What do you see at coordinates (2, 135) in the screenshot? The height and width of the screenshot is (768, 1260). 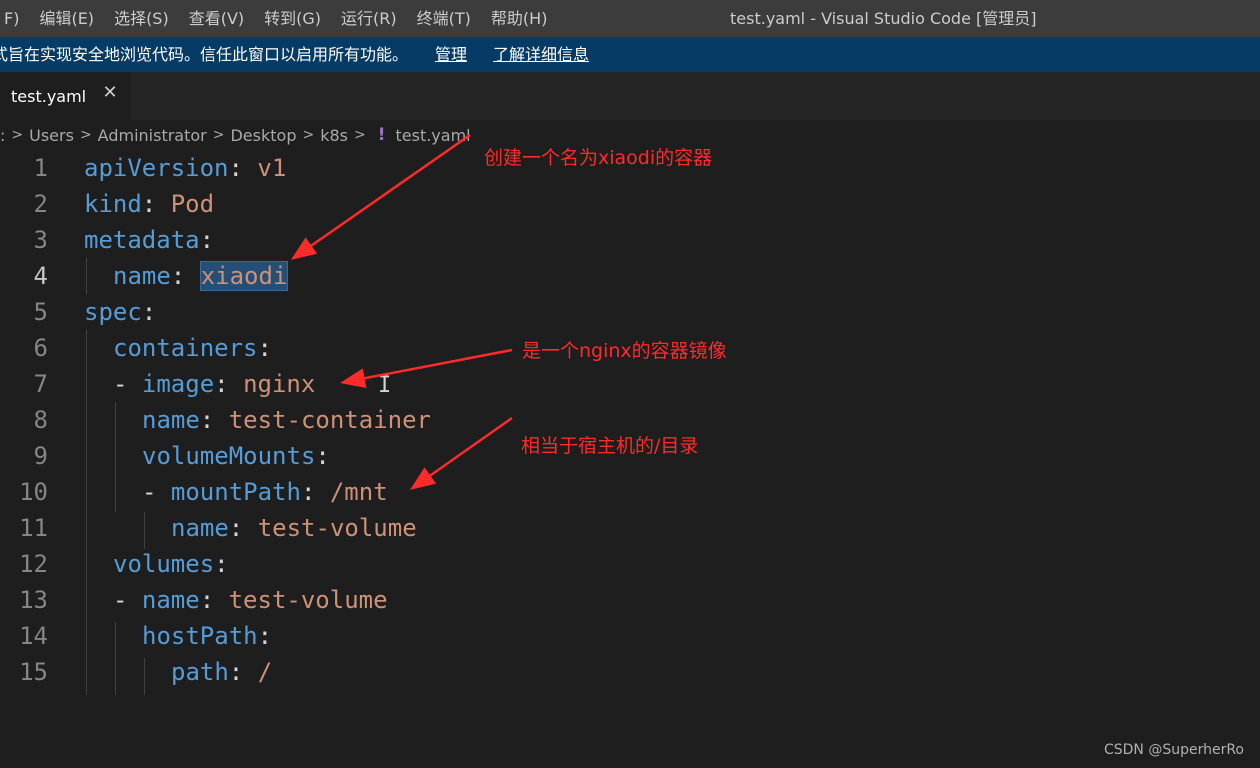 I see `breadcrumb-item: :` at bounding box center [2, 135].